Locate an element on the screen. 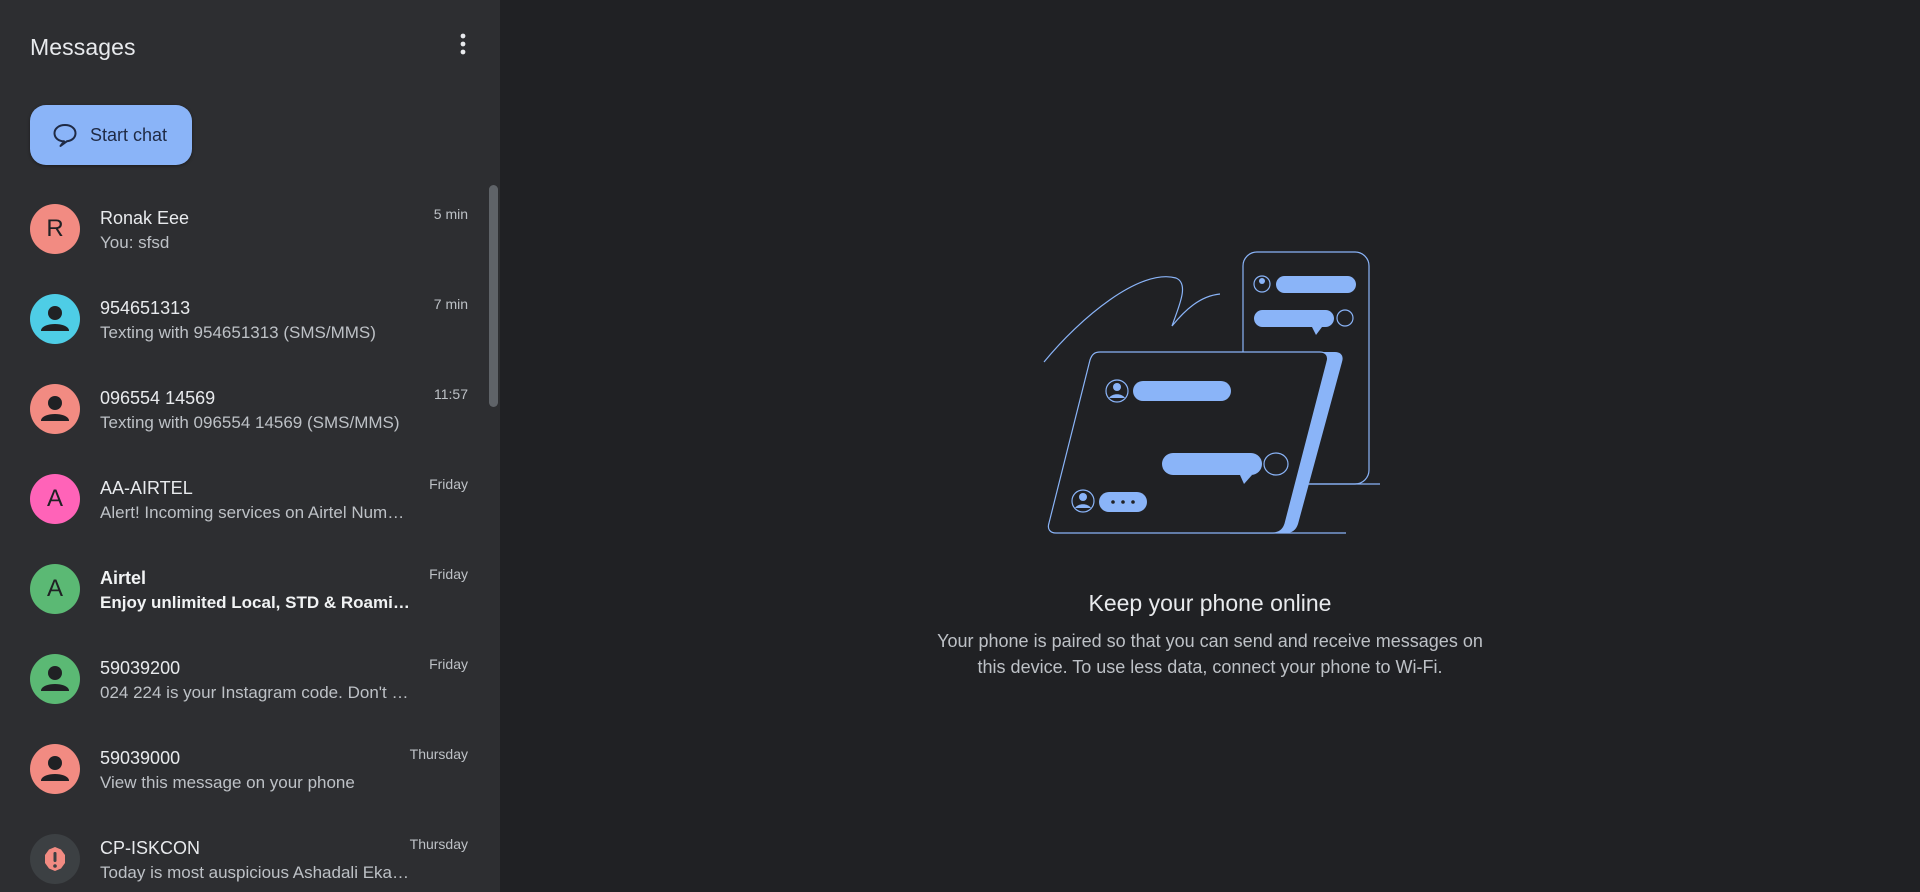 This screenshot has width=1920, height=892. avatar-letter: R is located at coordinates (55, 228).